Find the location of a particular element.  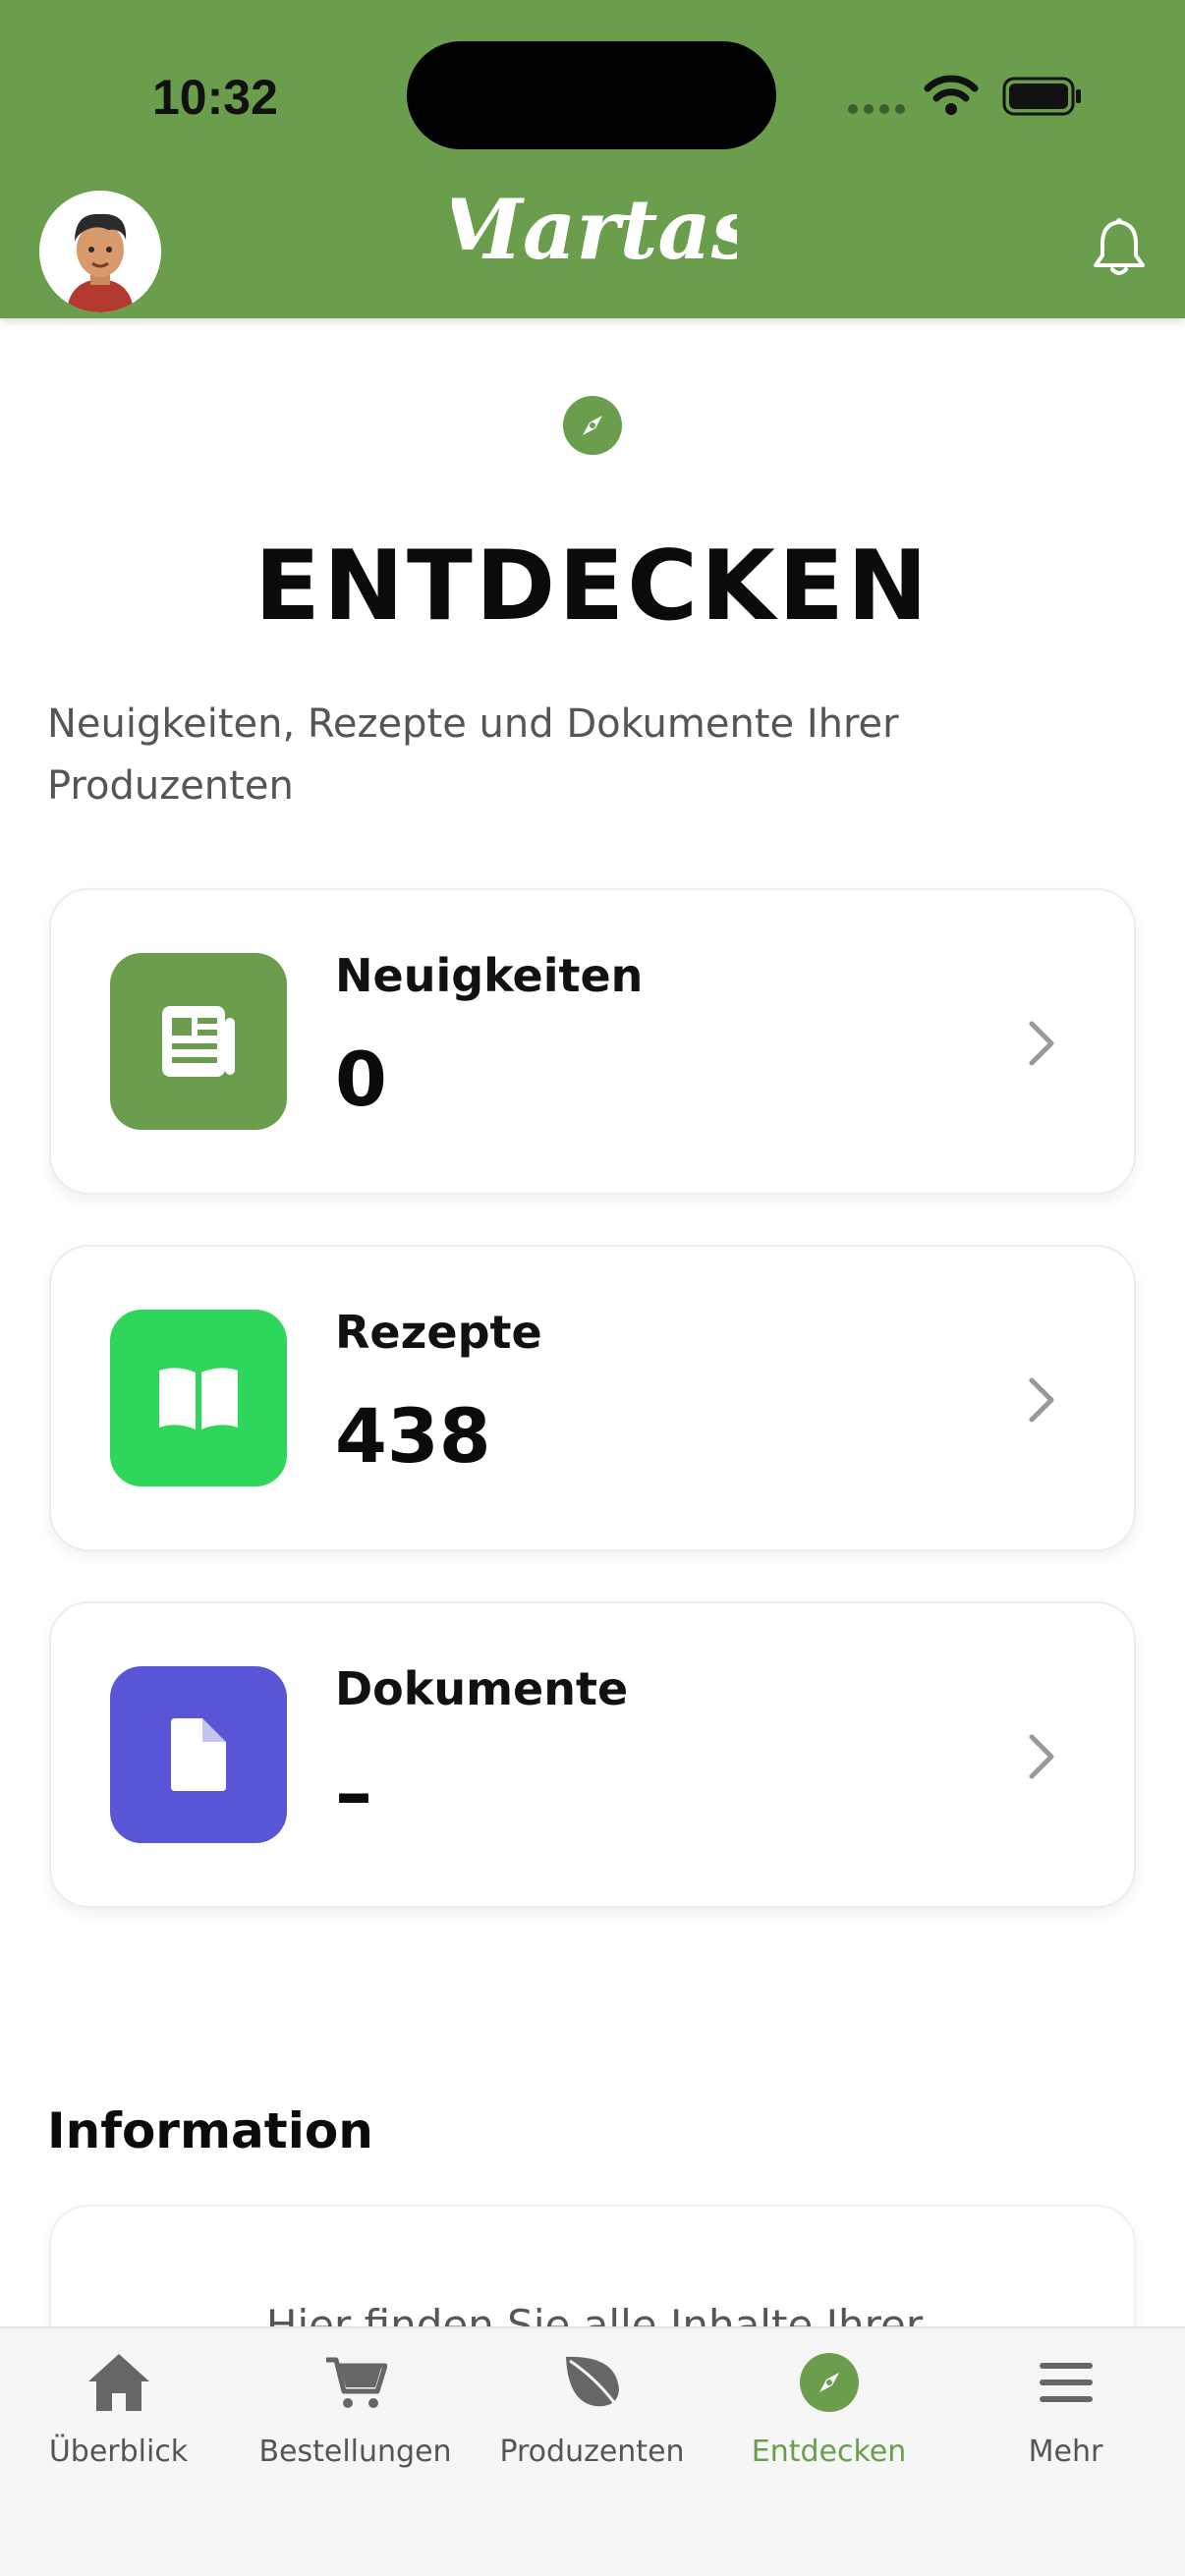

tab-bestellungen: Bestellungen is located at coordinates (355, 2421).